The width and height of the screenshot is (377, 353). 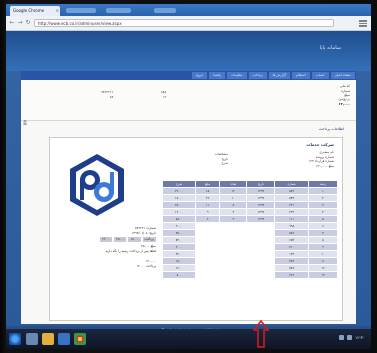 I want to click on table-row: ۱۲۰۰۰ ۹ ۴ ۱۳۹۴ ۲۲۲ ۴, so click(x=250, y=212).